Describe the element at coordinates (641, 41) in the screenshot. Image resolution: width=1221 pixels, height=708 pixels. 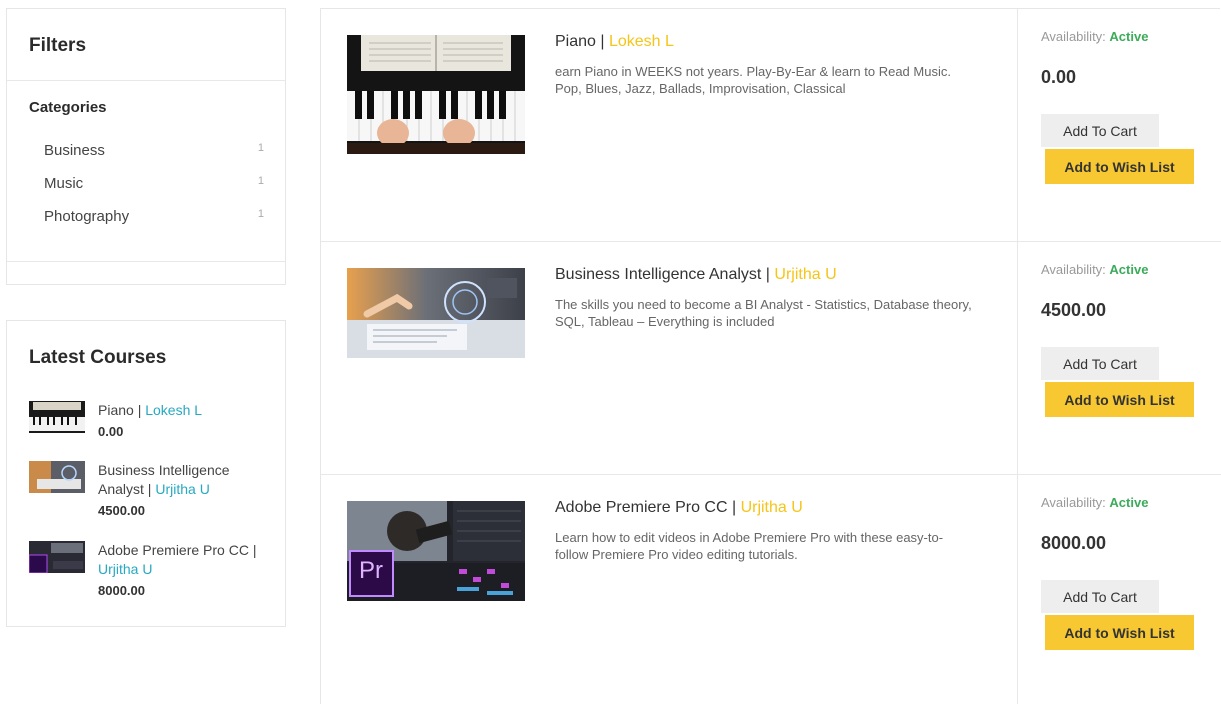
I see `course-author: Lokesh L` at that location.